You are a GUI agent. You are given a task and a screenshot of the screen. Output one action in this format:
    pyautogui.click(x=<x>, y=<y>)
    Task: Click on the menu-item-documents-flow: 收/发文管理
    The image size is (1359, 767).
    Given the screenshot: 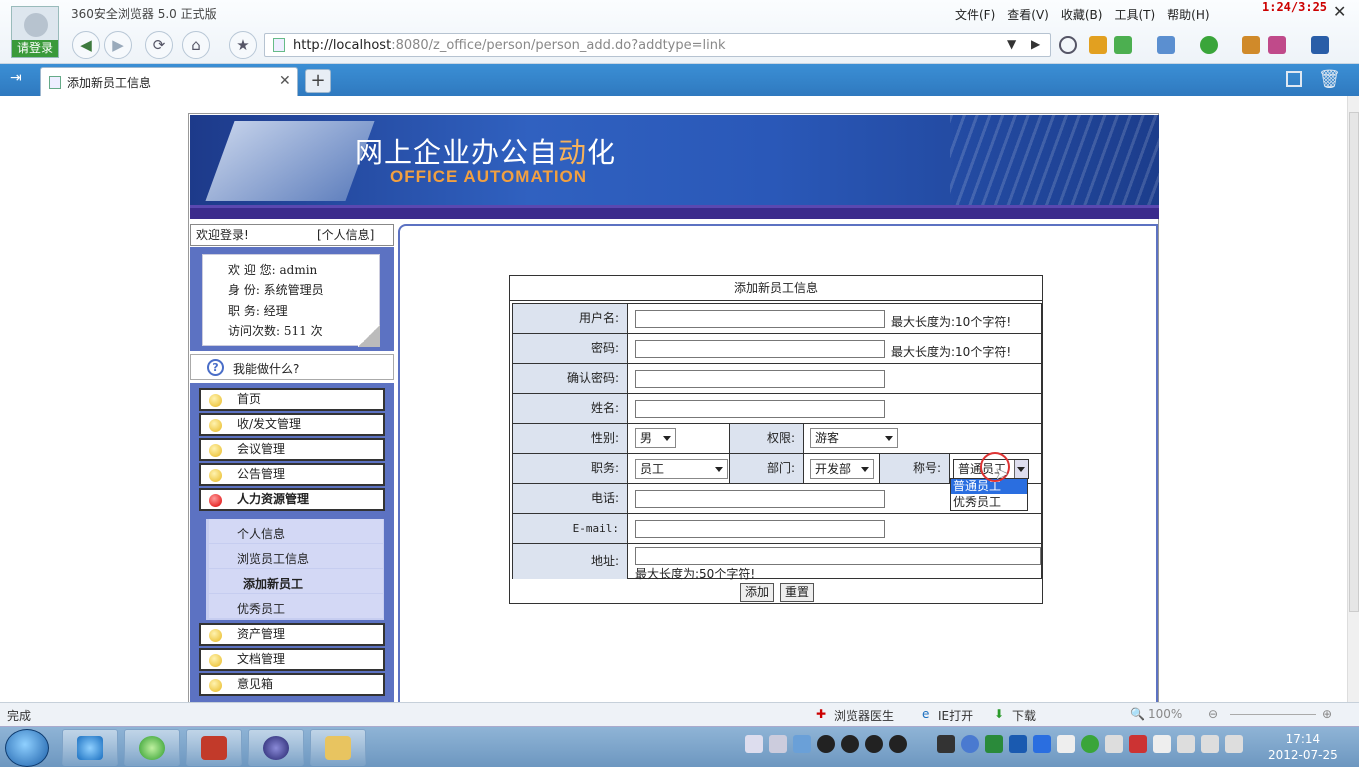 What is the action you would take?
    pyautogui.click(x=292, y=424)
    